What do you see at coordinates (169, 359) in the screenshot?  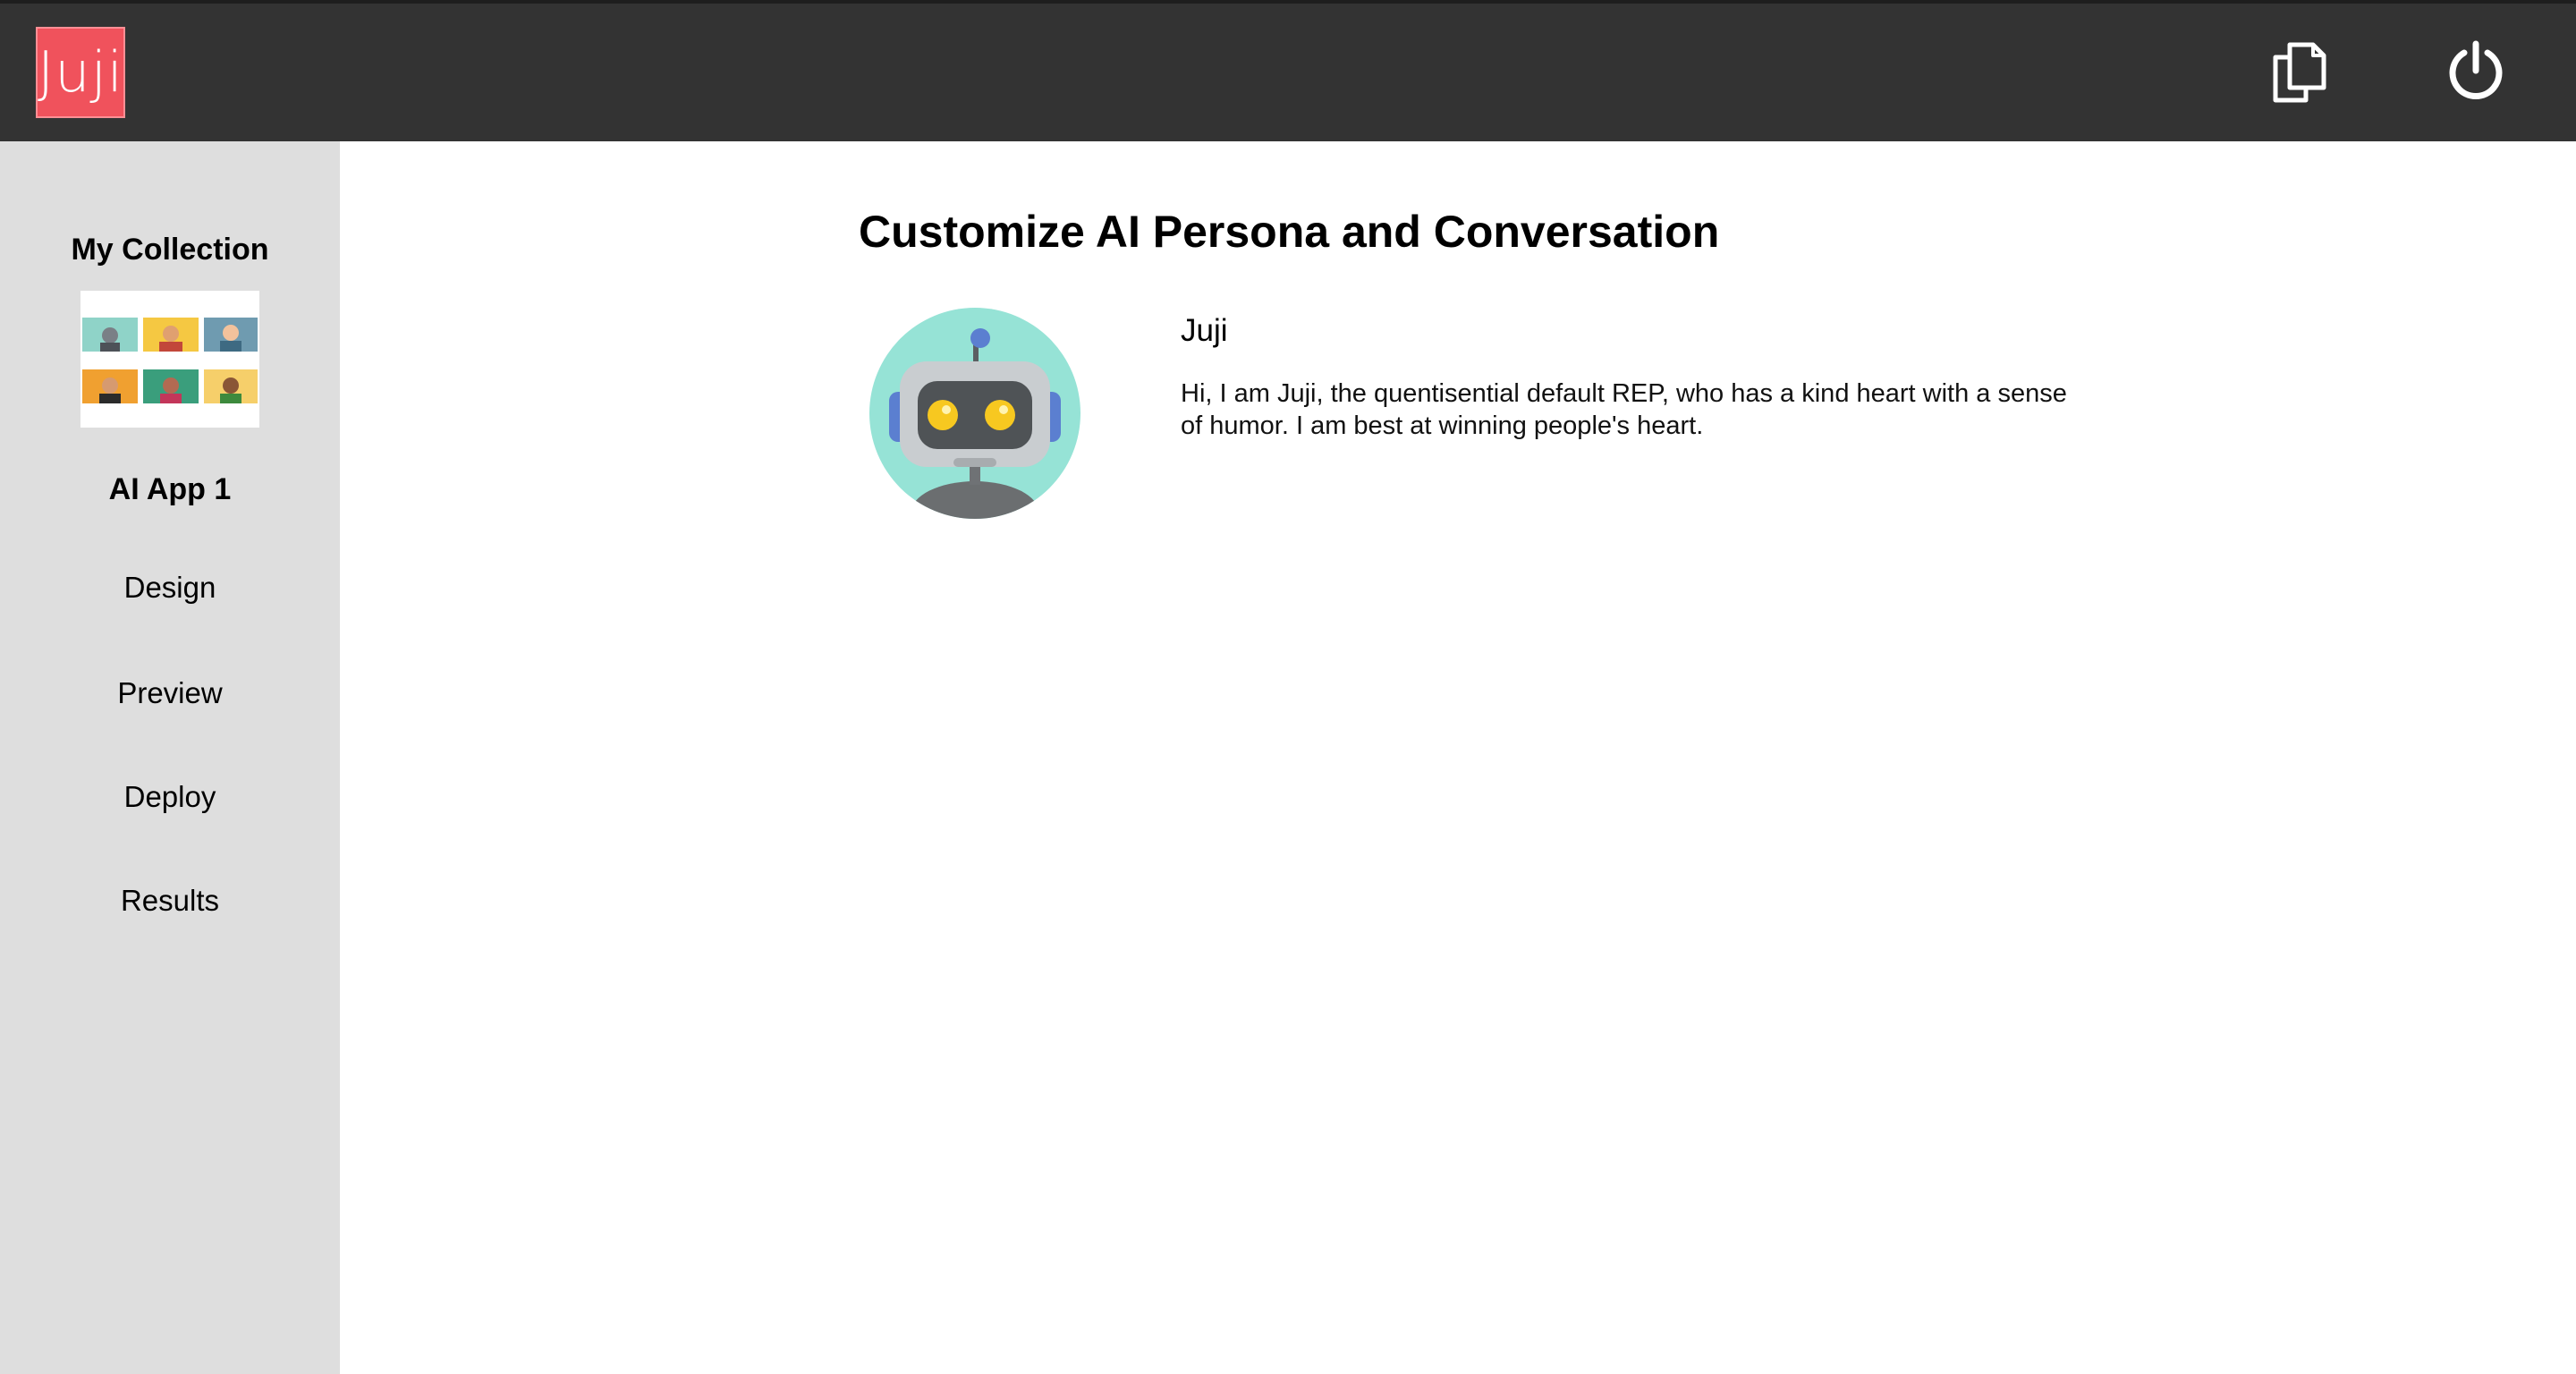 I see `collection-thumbnail` at bounding box center [169, 359].